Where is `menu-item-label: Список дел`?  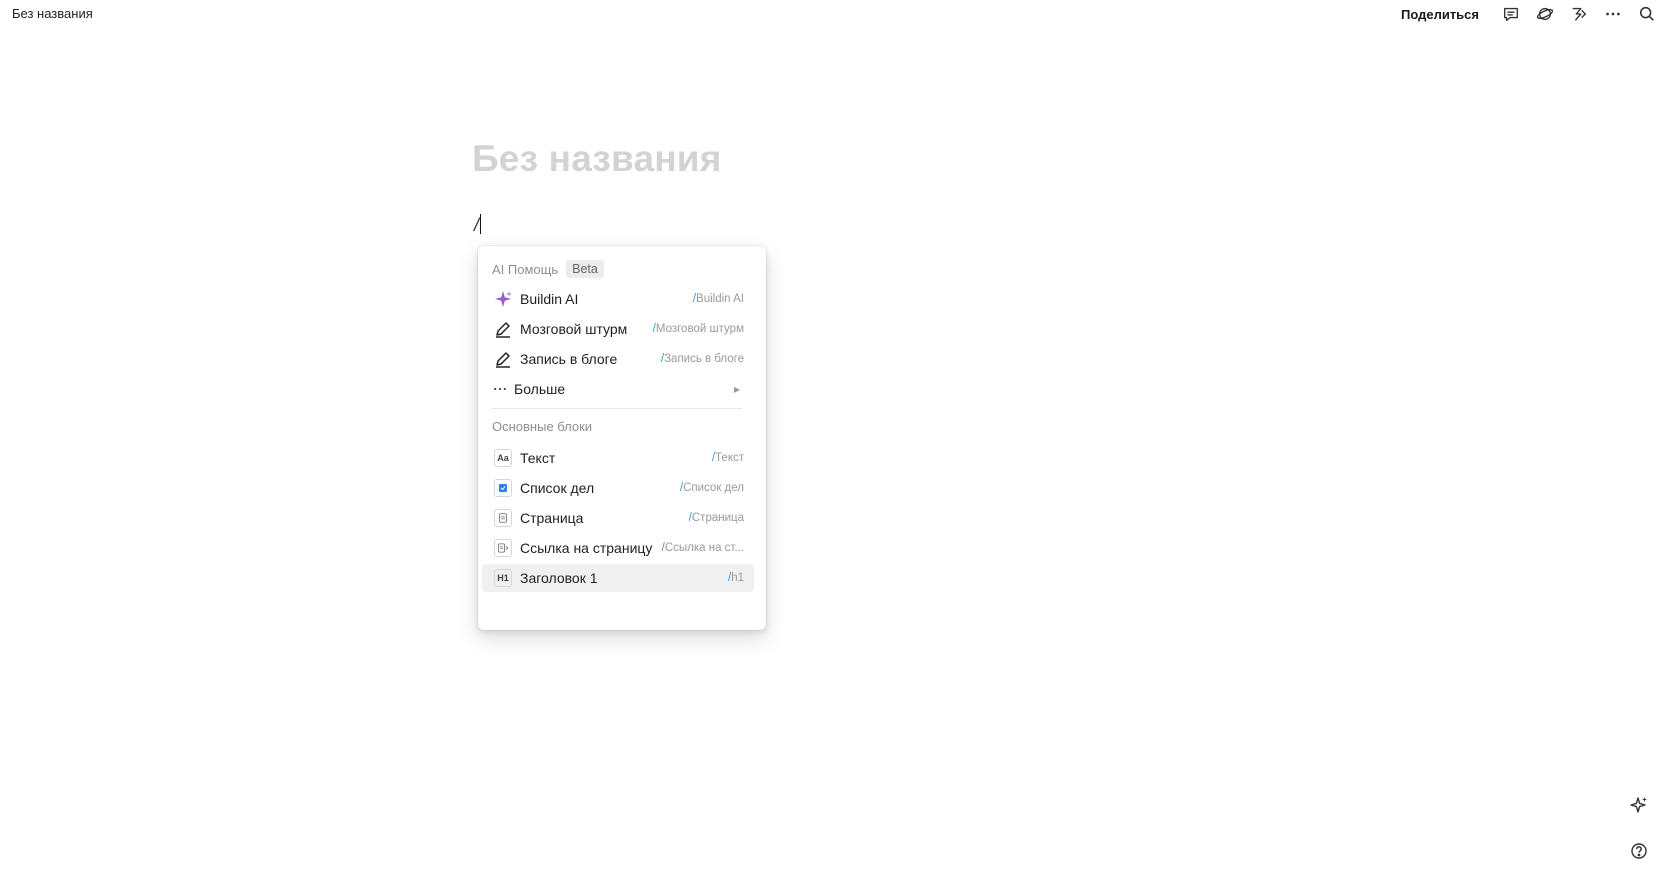
menu-item-label: Список дел is located at coordinates (557, 488).